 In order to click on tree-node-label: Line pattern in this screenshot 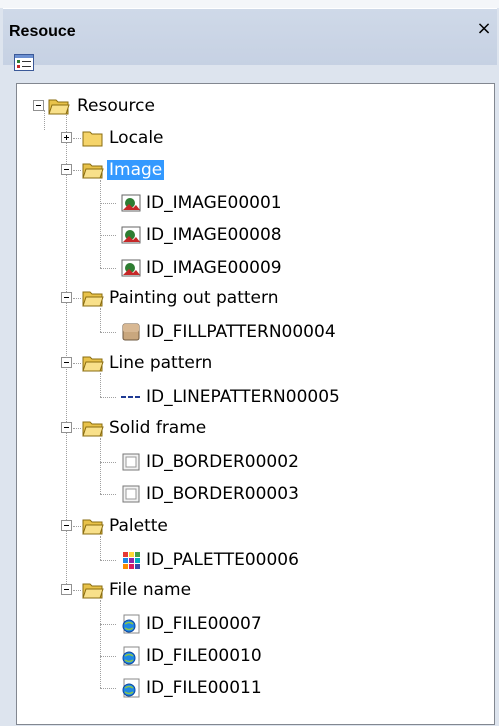, I will do `click(161, 363)`.